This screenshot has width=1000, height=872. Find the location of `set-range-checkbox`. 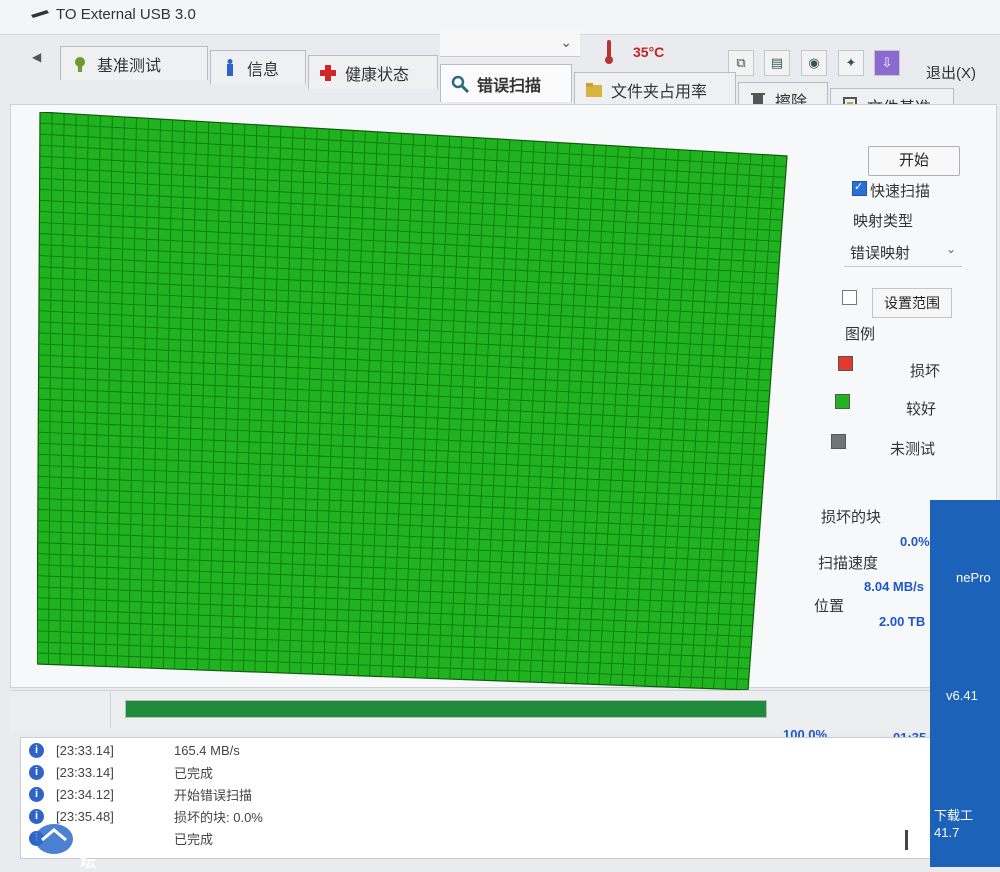

set-range-checkbox is located at coordinates (849, 297).